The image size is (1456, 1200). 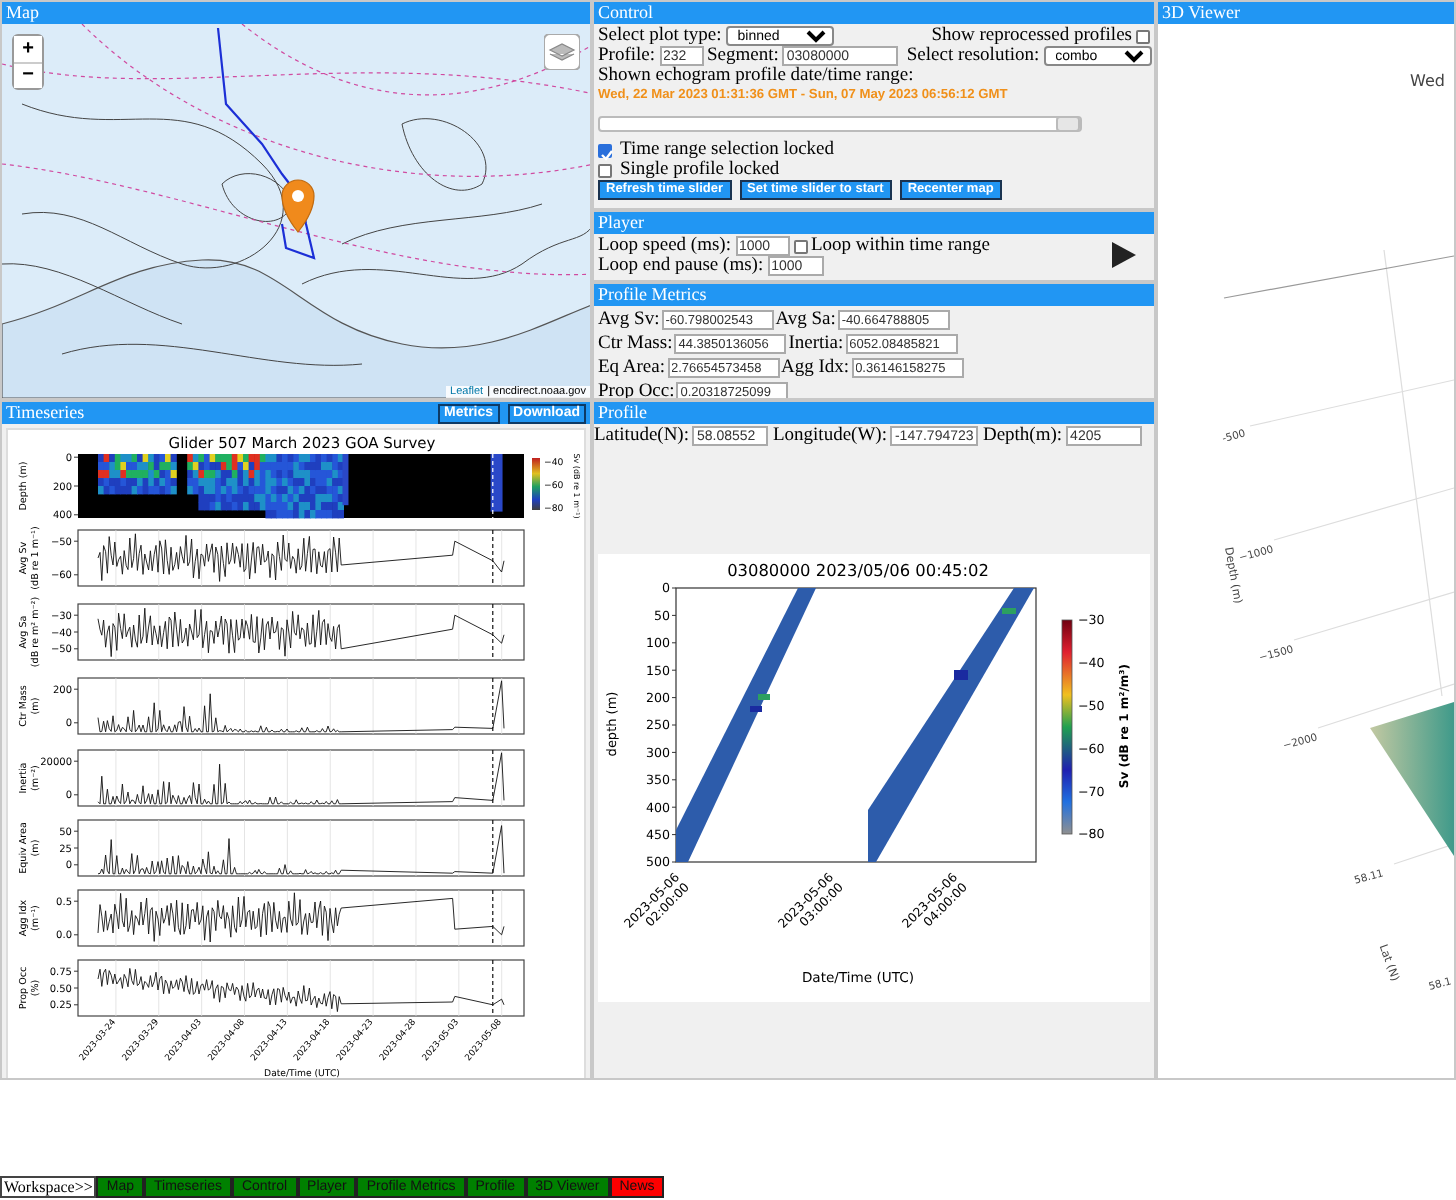 I want to click on layers-icon, so click(x=562, y=52).